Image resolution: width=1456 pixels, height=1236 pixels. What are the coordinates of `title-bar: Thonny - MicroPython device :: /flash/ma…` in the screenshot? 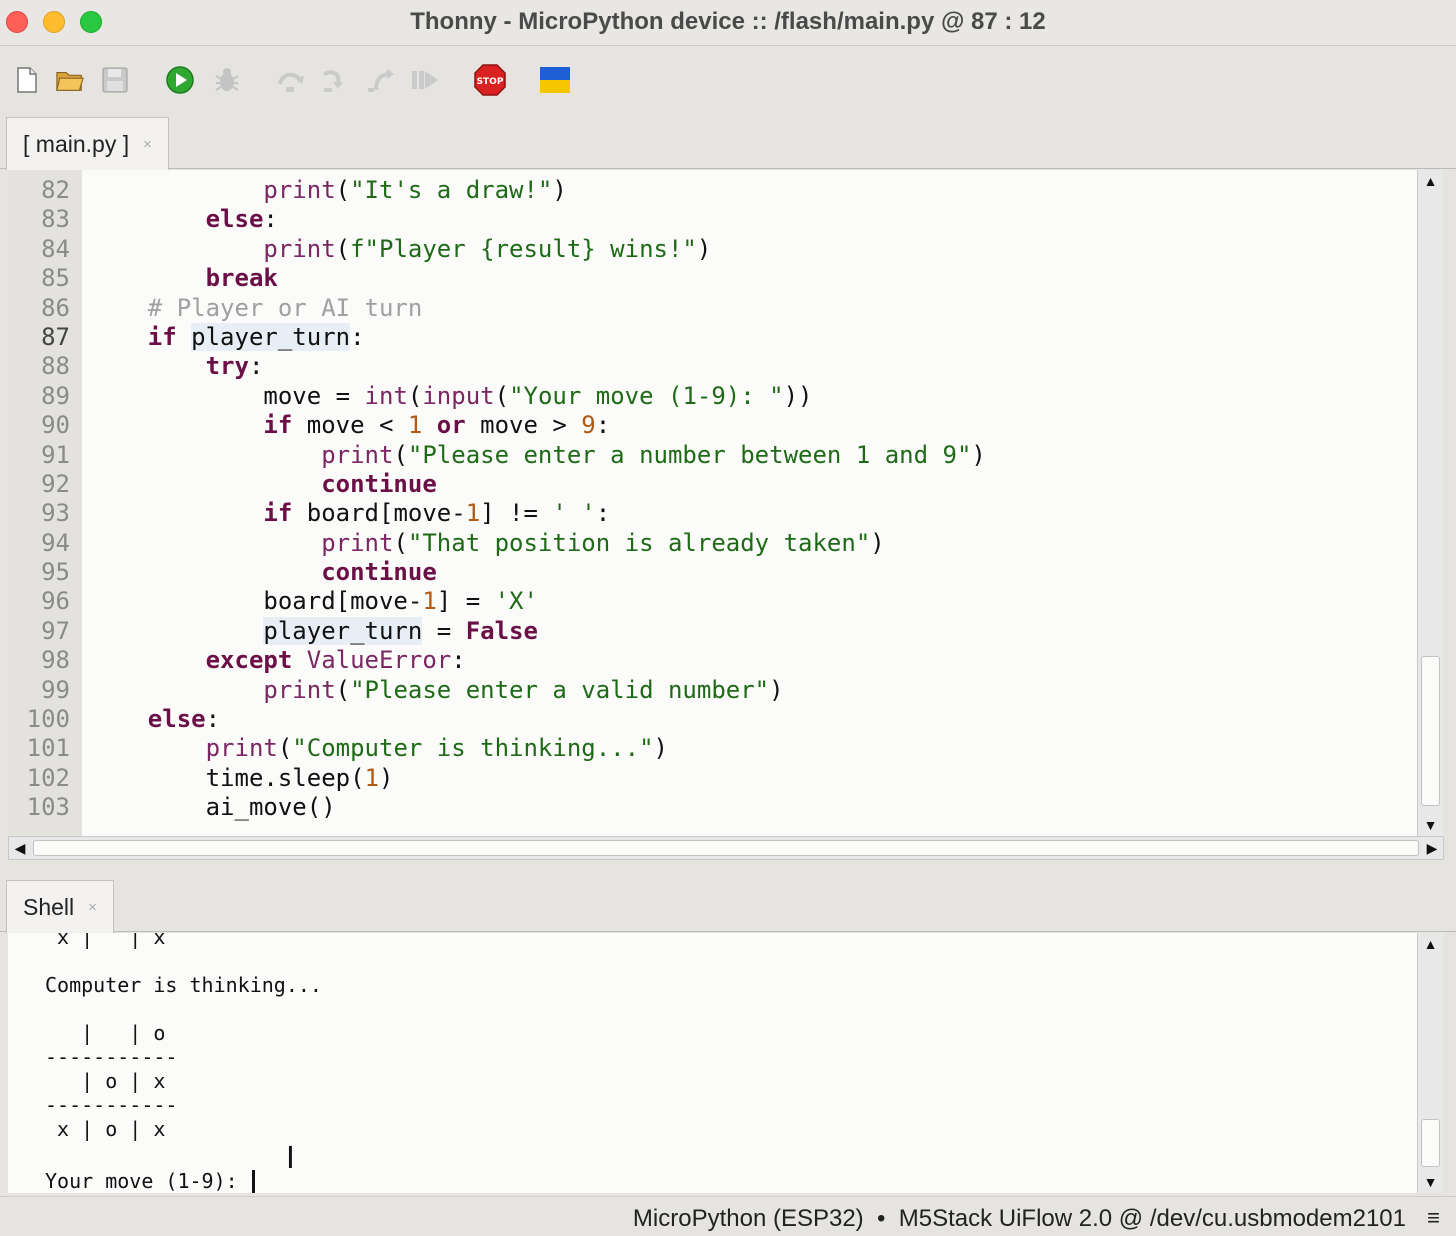 It's located at (728, 23).